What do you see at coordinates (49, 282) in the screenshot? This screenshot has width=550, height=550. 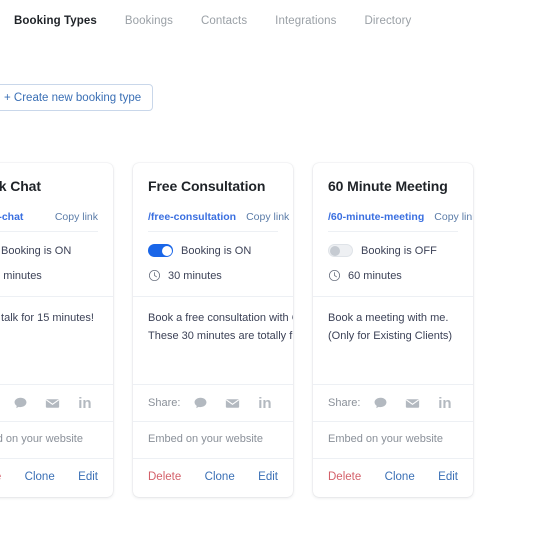 I see `duration-row: 15 minutes` at bounding box center [49, 282].